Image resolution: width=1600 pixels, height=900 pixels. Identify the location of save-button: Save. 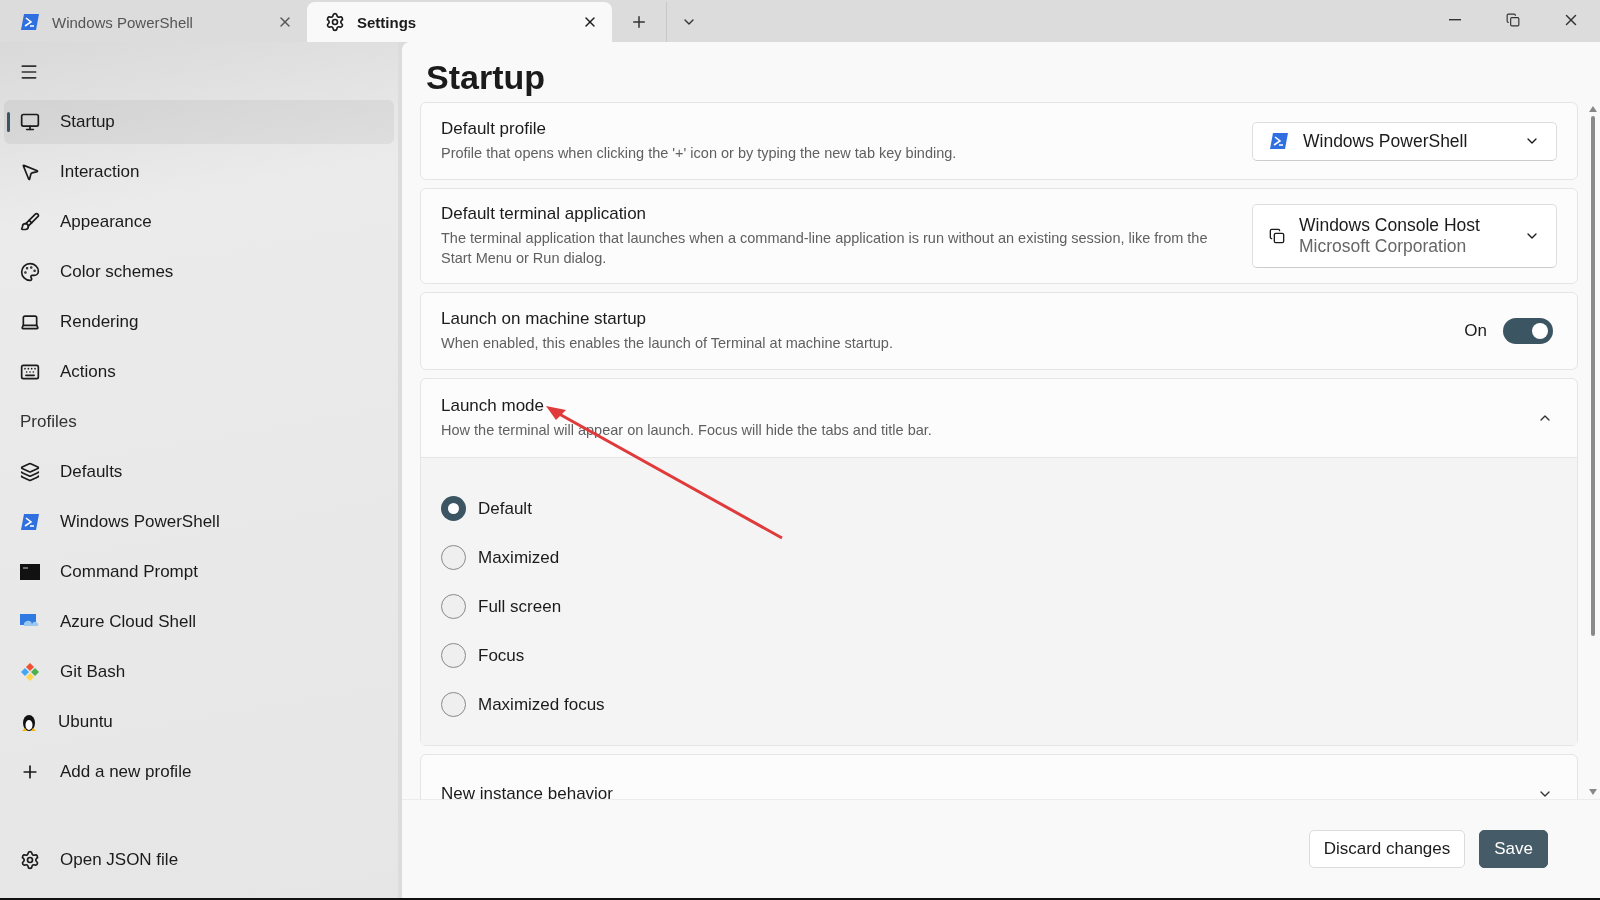
(1513, 849).